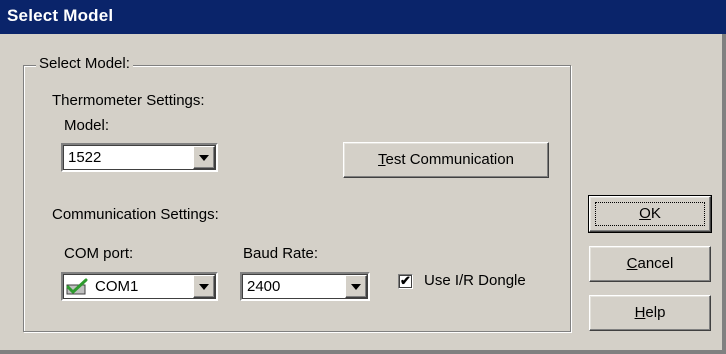 Image resolution: width=726 pixels, height=354 pixels. I want to click on com-port-value: COM1, so click(117, 286).